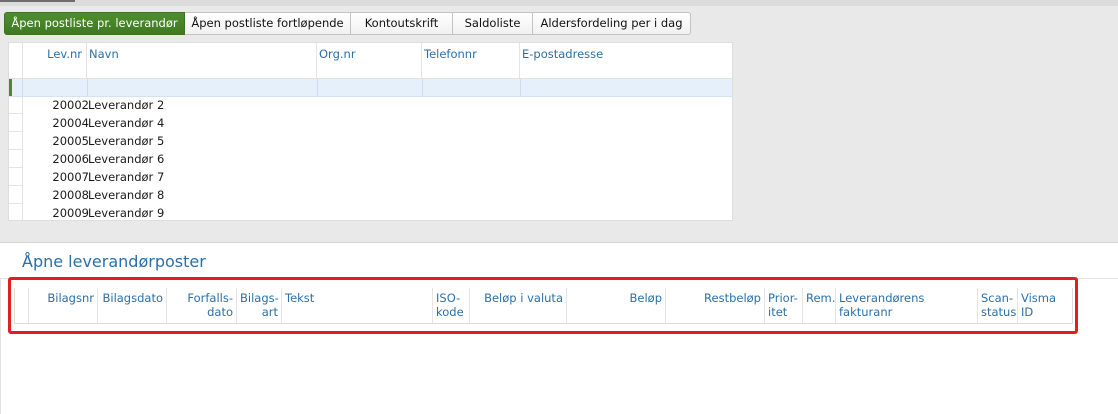 This screenshot has width=1118, height=414. I want to click on tab-open-postlist-sequential: Åpen postliste fortløpende, so click(268, 23).